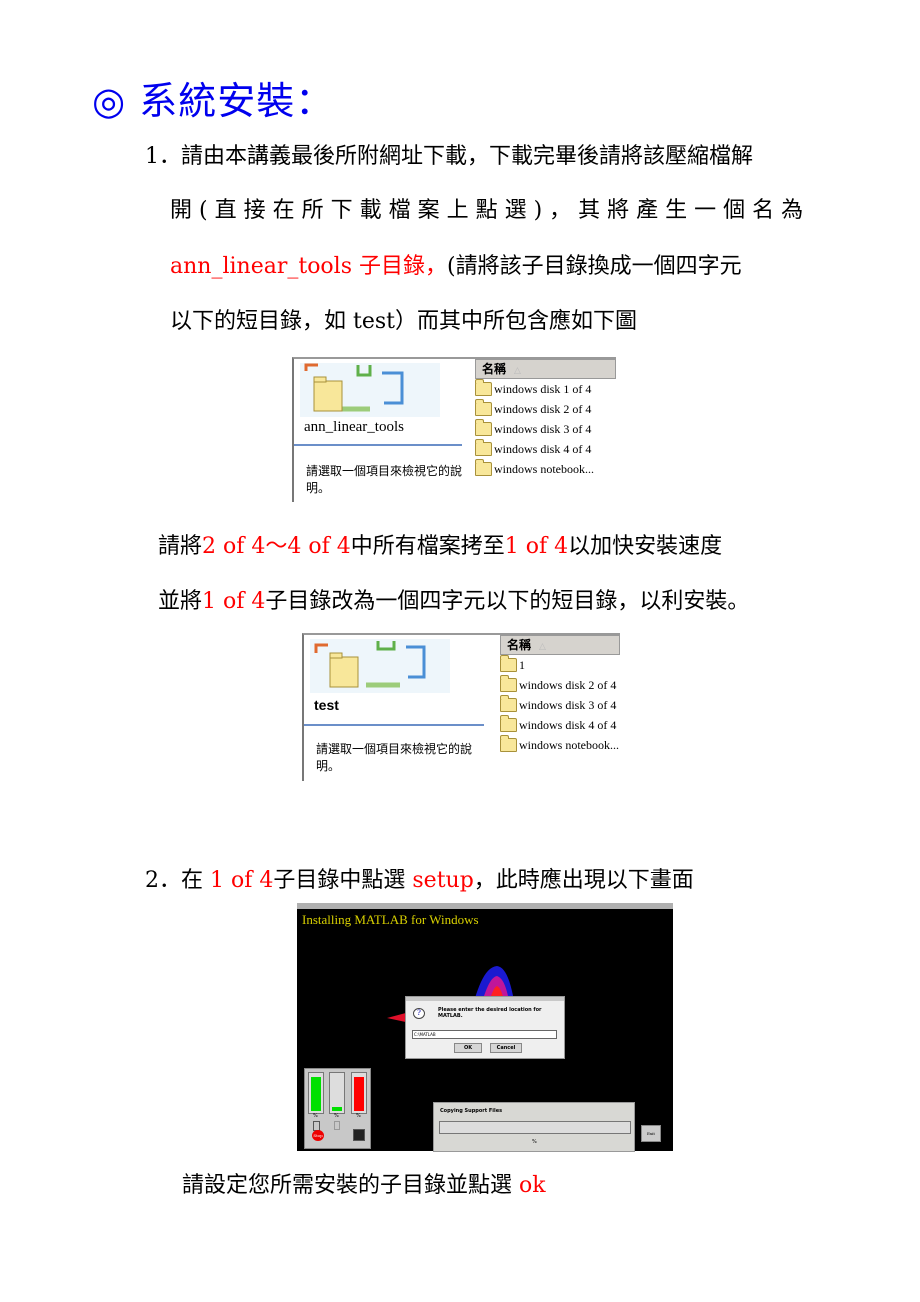 The image size is (920, 1302). I want to click on installer-title: Installing MATLAB for Windows, so click(390, 919).